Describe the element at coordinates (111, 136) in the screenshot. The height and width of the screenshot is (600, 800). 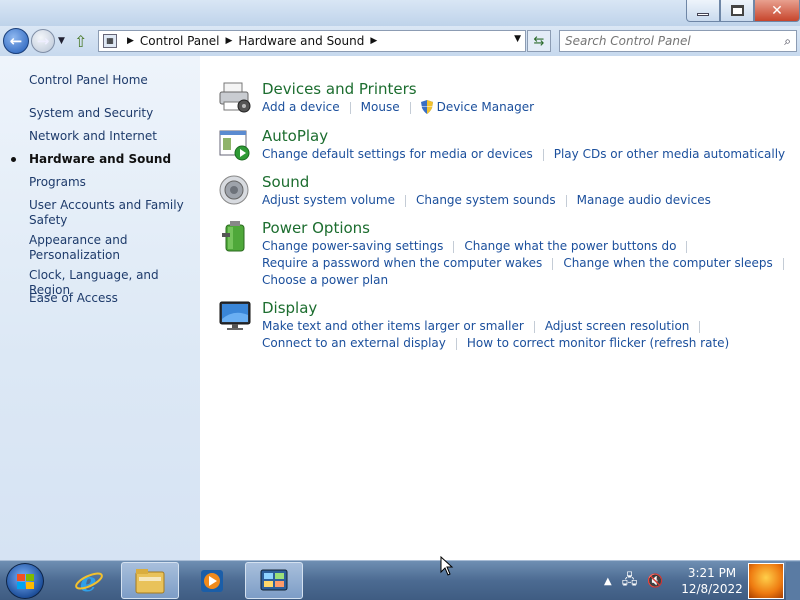
I see `sidebar-item-network-and-internet: Network and Internet` at that location.